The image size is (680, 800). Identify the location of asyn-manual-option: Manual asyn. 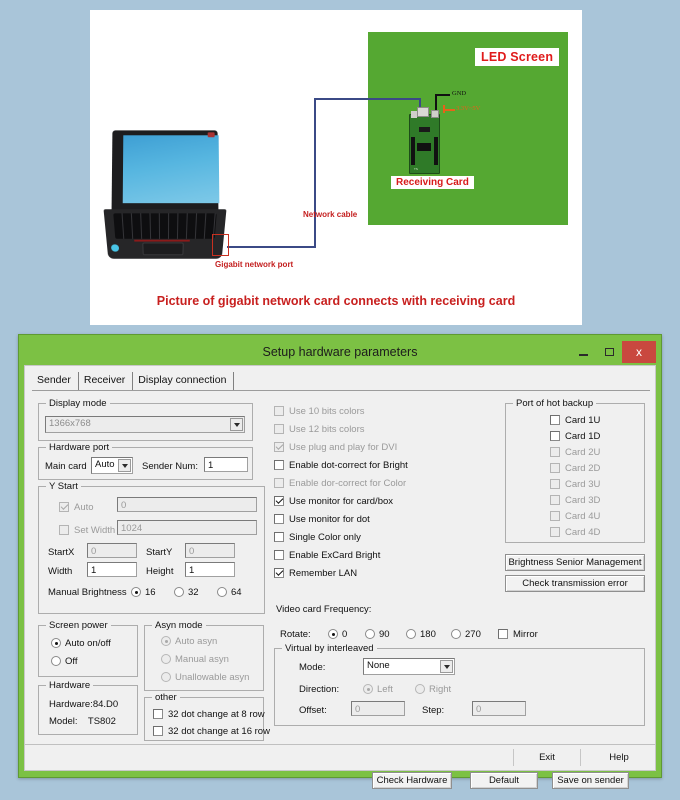
(195, 659).